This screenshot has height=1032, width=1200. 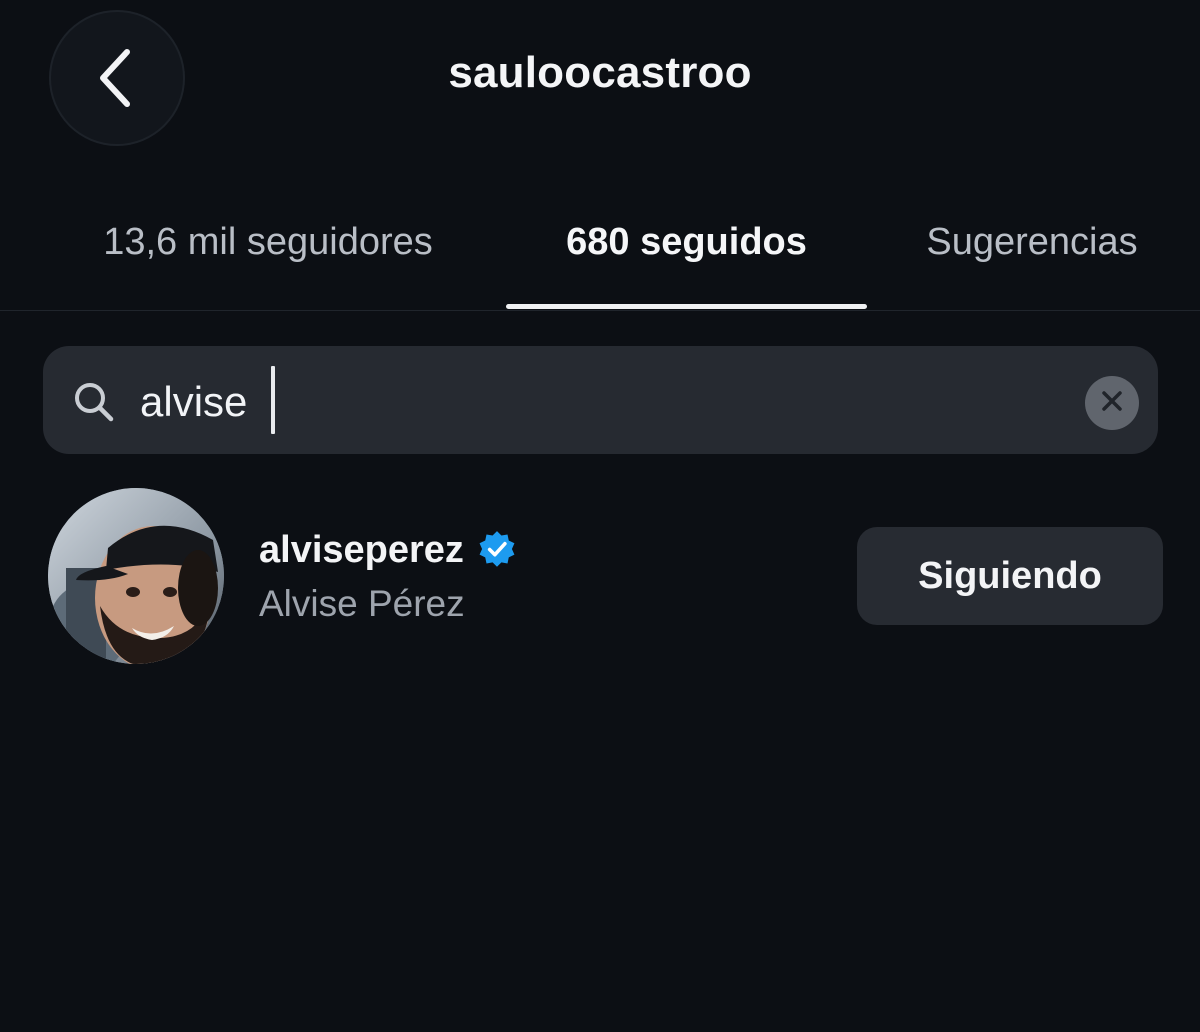 I want to click on back-button, so click(x=117, y=78).